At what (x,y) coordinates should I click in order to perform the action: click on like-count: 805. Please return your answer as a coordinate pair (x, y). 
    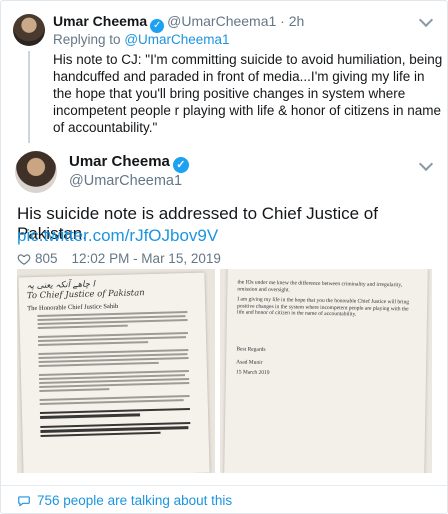
    Looking at the image, I should click on (46, 258).